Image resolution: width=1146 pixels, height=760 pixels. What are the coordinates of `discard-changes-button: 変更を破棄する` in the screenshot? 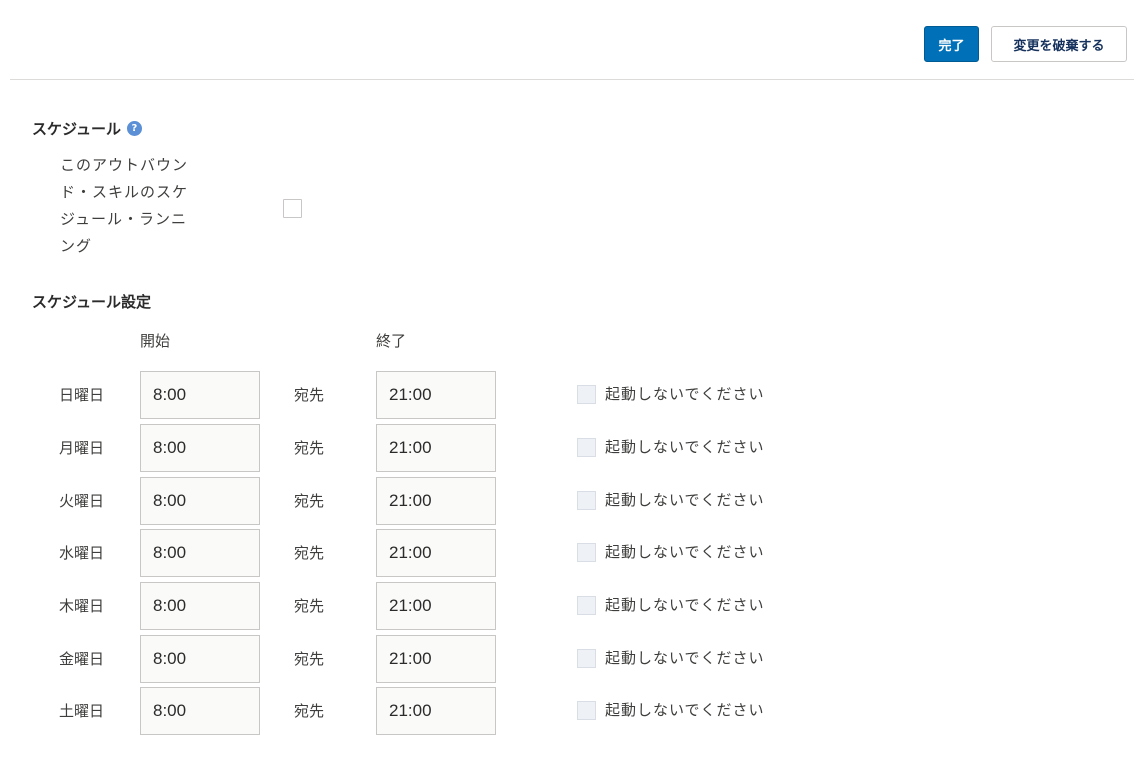 It's located at (1059, 44).